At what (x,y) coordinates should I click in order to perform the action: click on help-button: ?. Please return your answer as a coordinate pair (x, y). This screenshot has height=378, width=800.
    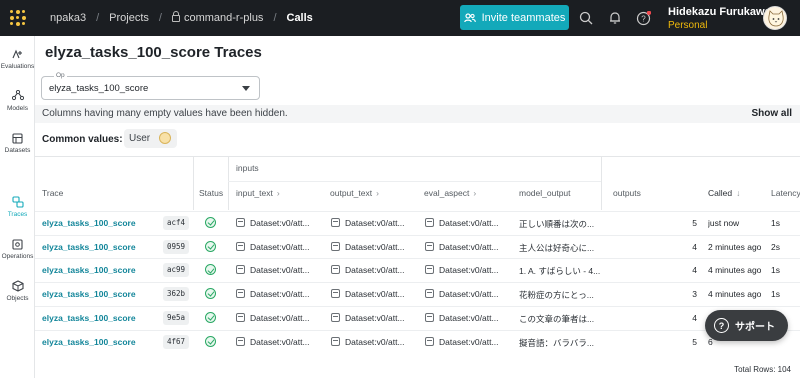
    Looking at the image, I should click on (643, 18).